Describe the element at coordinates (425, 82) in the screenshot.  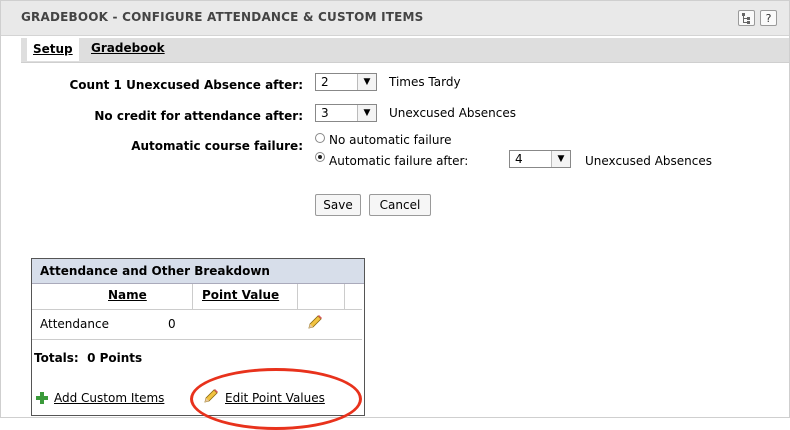
I see `tardy-suffix: Times Tardy` at that location.